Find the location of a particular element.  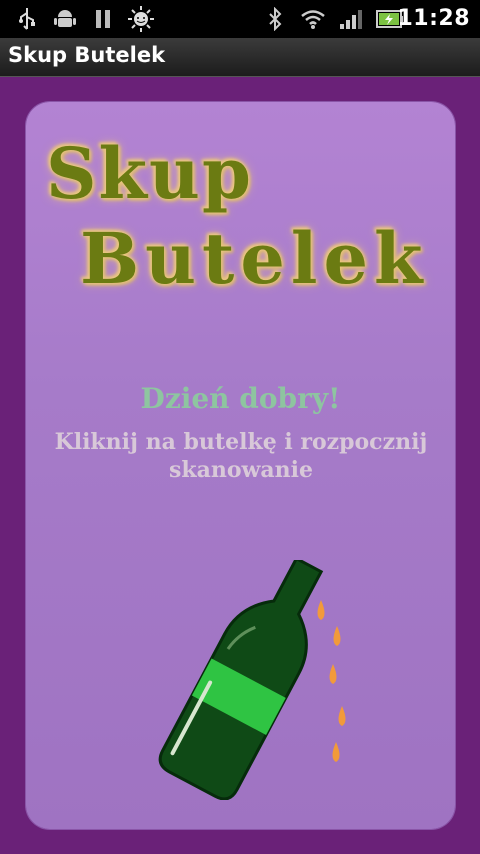

usb-icon is located at coordinates (27, 19).